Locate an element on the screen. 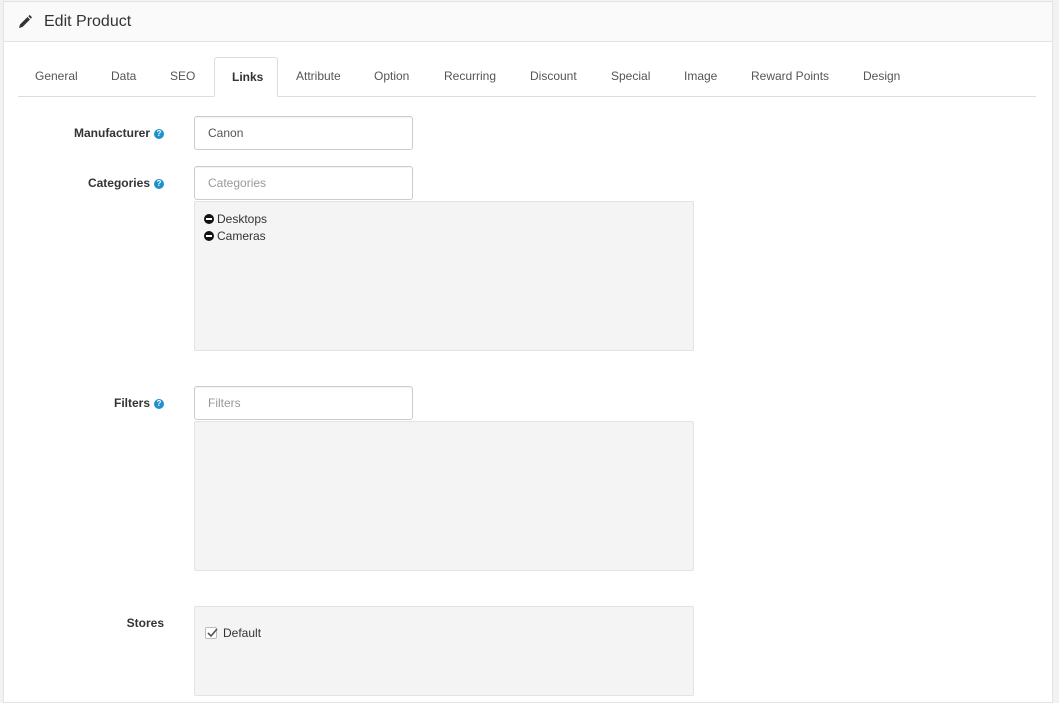 The image size is (1059, 703). stores-label-text: Stores is located at coordinates (145, 623).